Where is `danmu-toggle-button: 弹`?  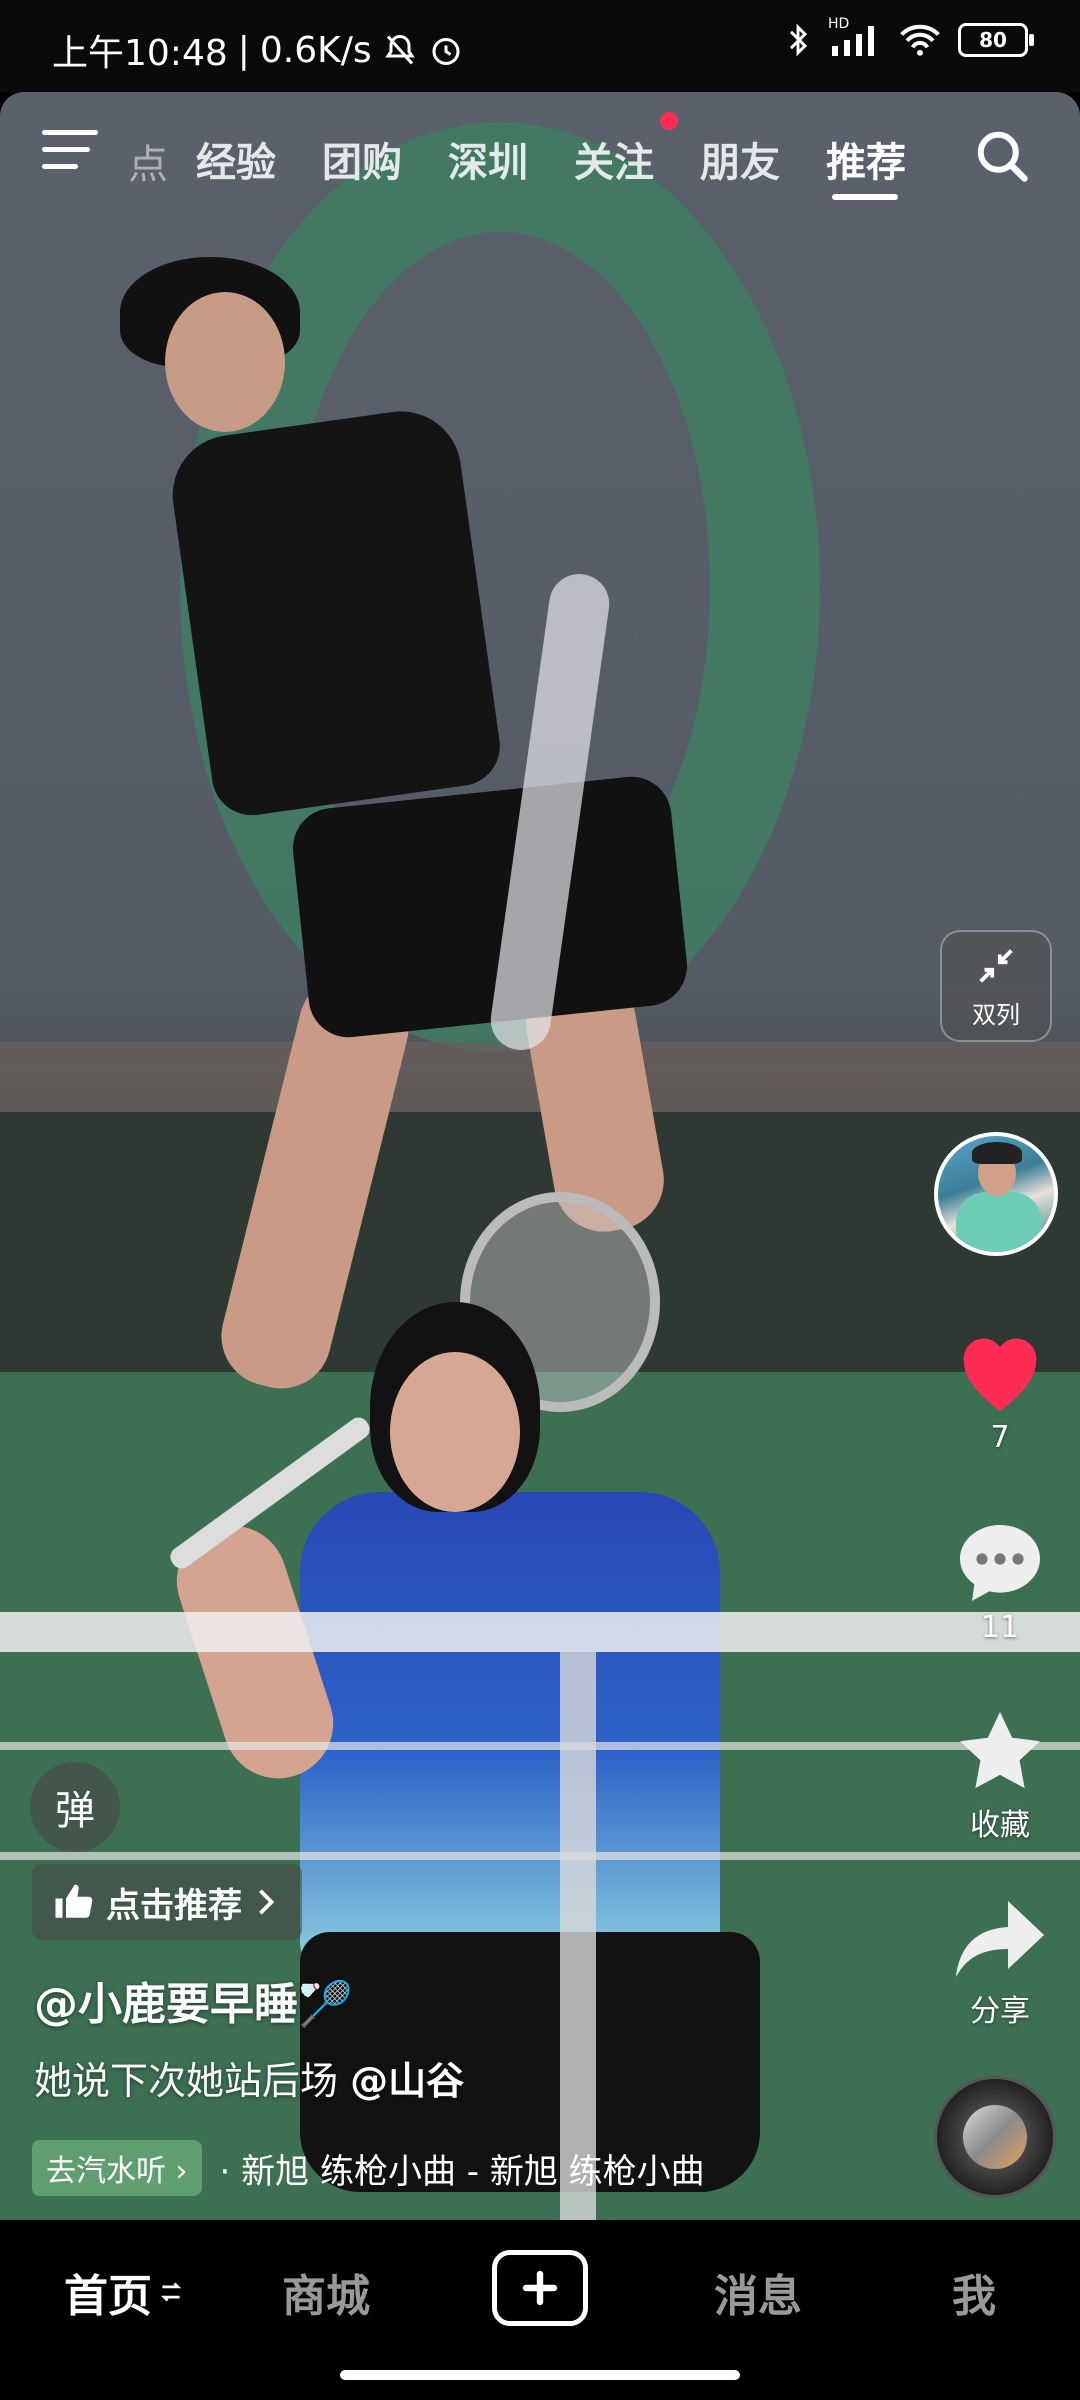
danmu-toggle-button: 弹 is located at coordinates (75, 1807).